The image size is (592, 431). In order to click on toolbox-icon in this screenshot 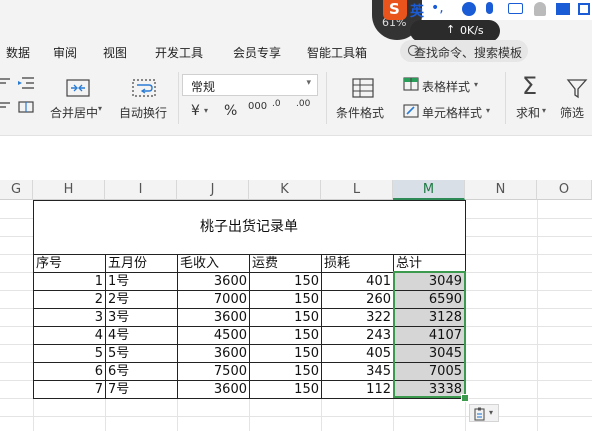, I will do `click(584, 9)`.